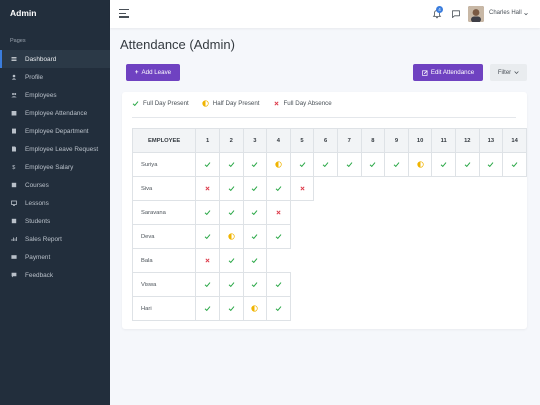  Describe the element at coordinates (55, 149) in the screenshot. I see `sidebar-item-employee-leave-request: Employee Leave Request` at that location.